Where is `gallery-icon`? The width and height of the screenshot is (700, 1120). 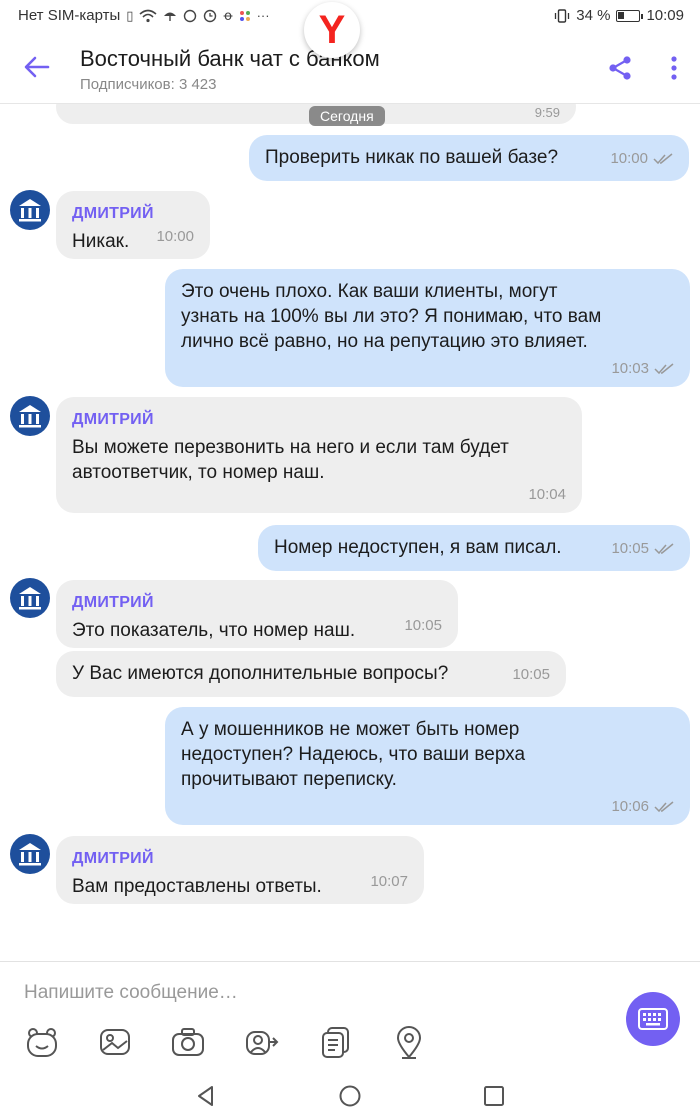 gallery-icon is located at coordinates (115, 1042).